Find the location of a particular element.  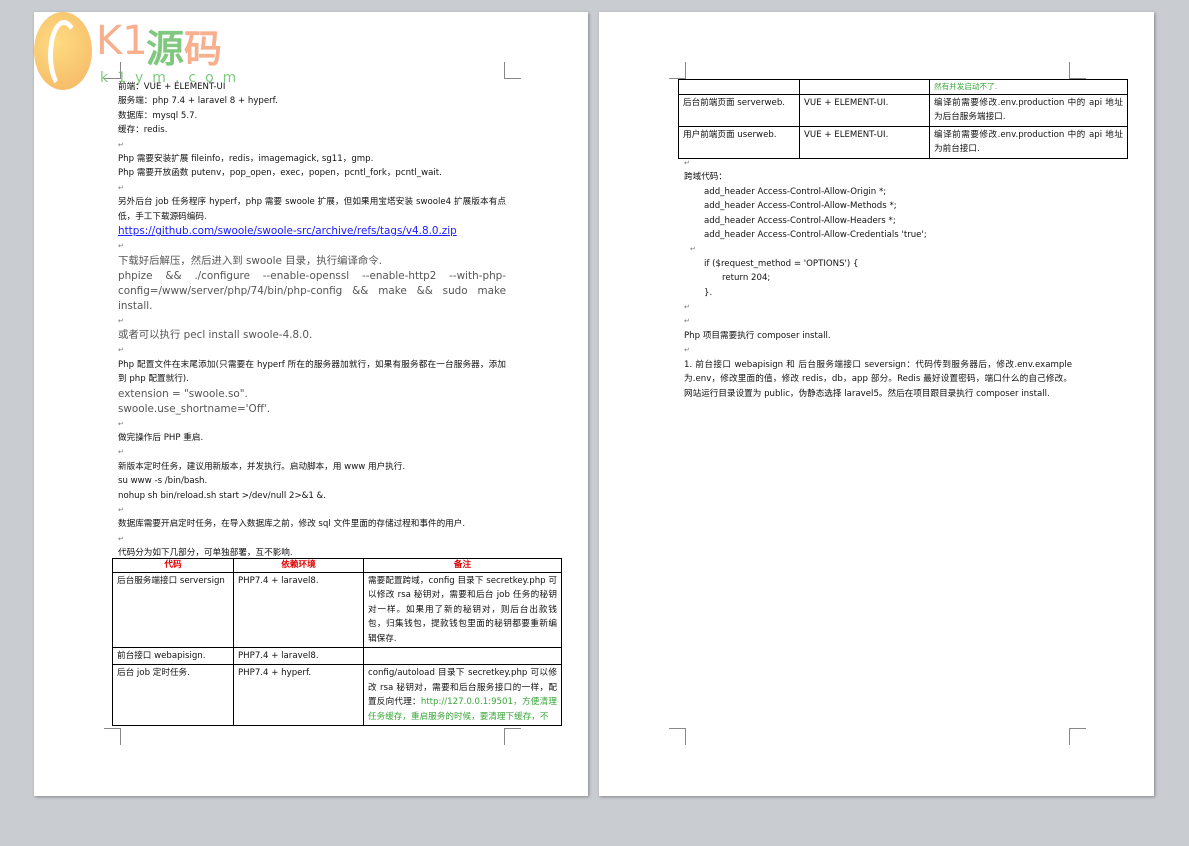

logo-emblem-icon is located at coordinates (63, 51).